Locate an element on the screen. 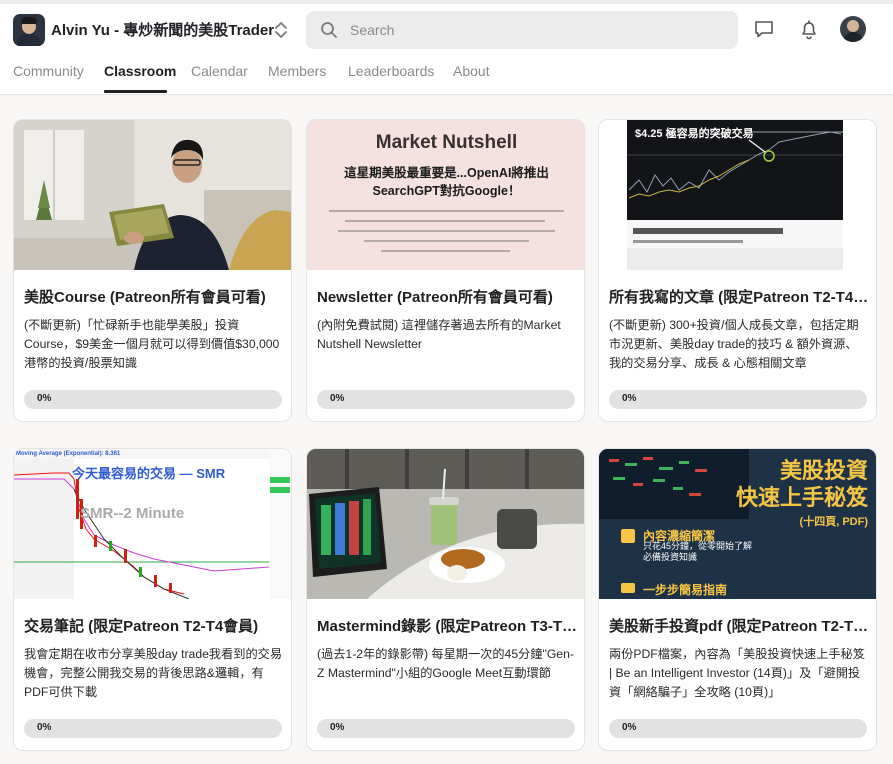 This screenshot has height=764, width=893. newsletter-brand: Market Nutshell is located at coordinates (446, 142).